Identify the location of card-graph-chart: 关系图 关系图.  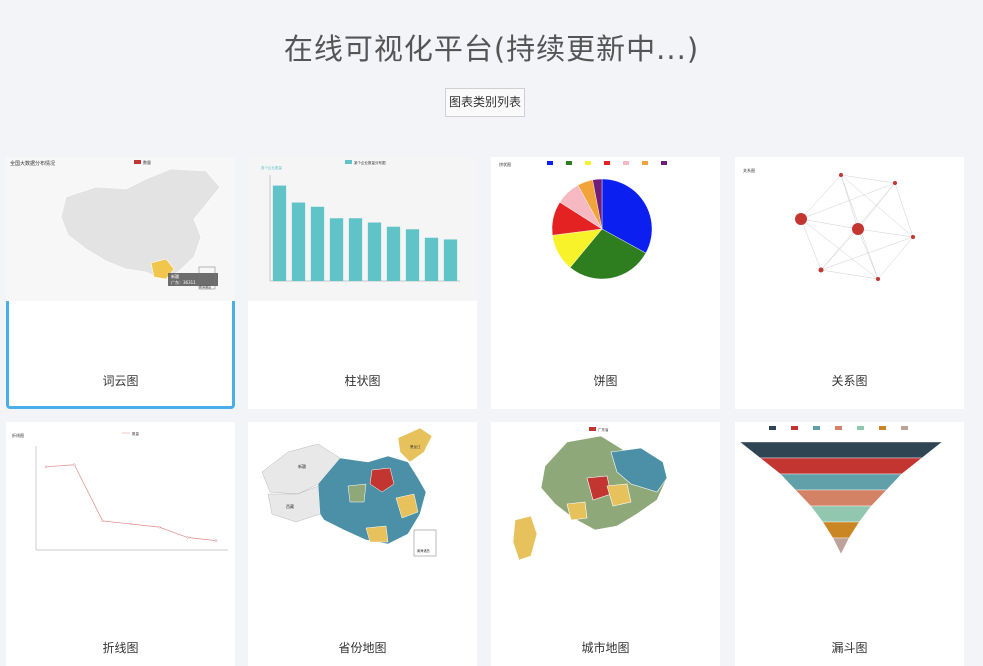
(849, 283).